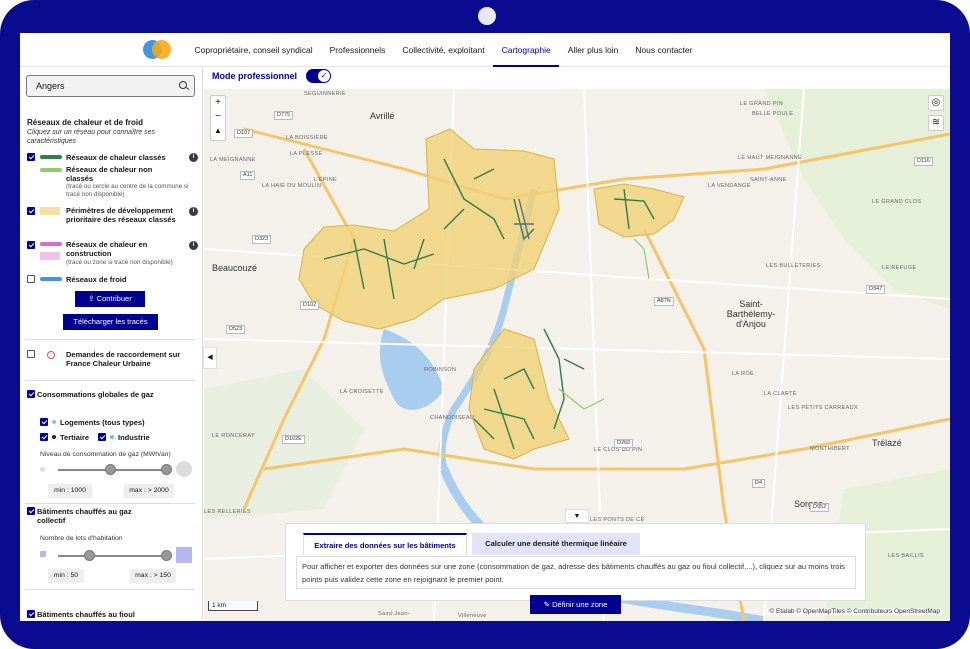  I want to click on checkbox-logements, so click(44, 422).